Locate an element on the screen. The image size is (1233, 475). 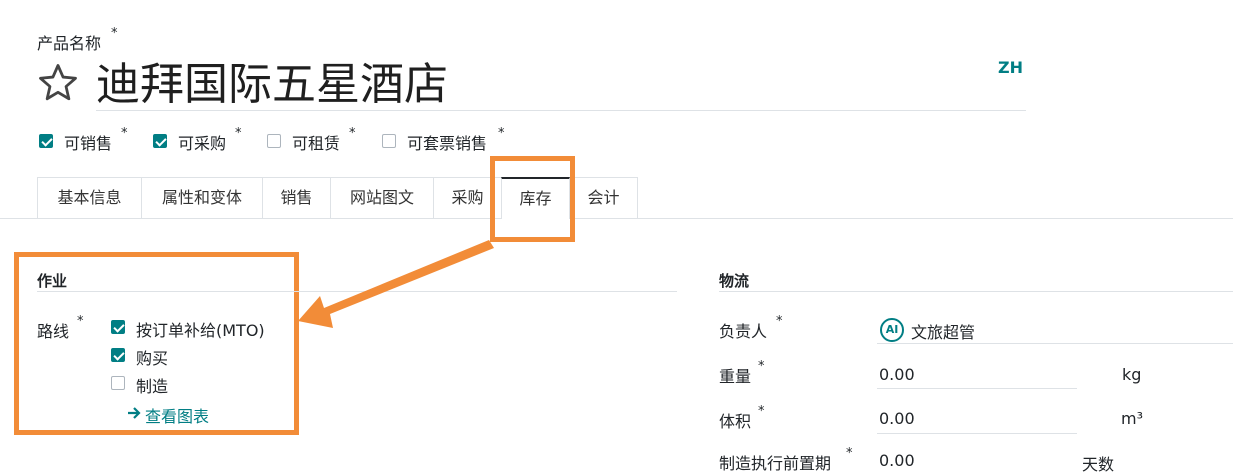
can-be-sold-checkbox is located at coordinates (46, 141).